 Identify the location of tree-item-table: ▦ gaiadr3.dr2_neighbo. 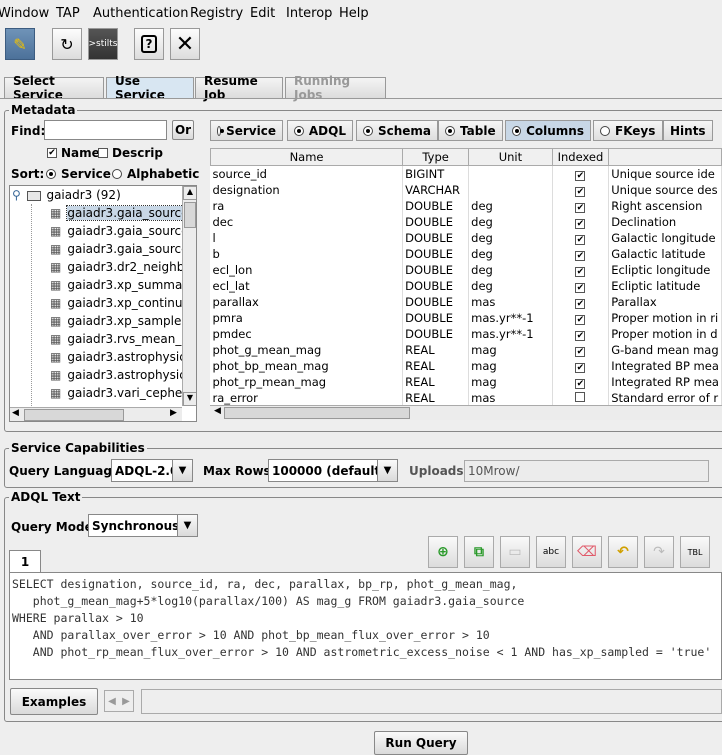
(121, 269).